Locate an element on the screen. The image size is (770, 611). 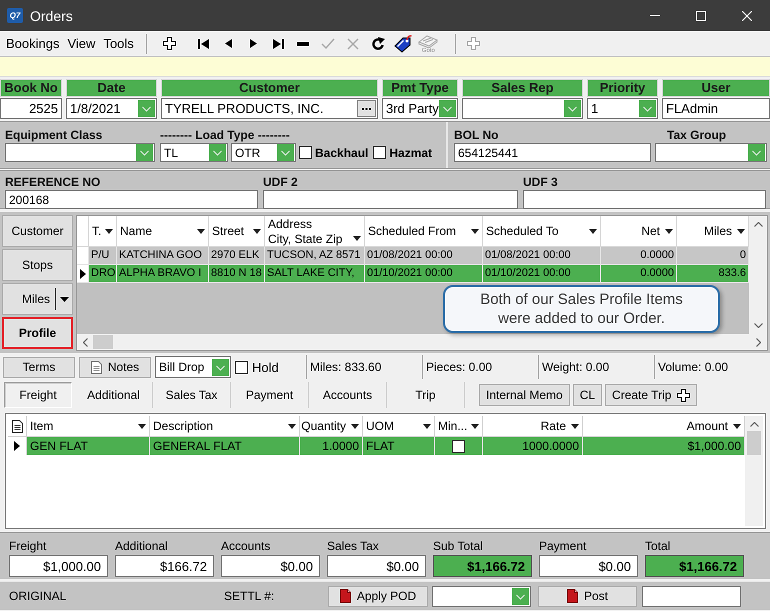
document-icon is located at coordinates (17, 426).